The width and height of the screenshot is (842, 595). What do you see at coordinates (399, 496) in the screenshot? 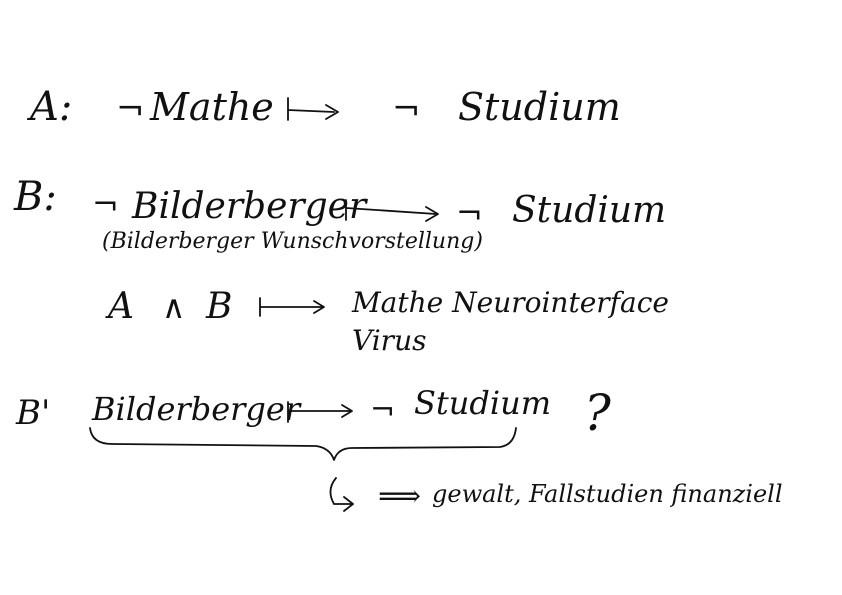
I see `implies-symbol: ⟹` at bounding box center [399, 496].